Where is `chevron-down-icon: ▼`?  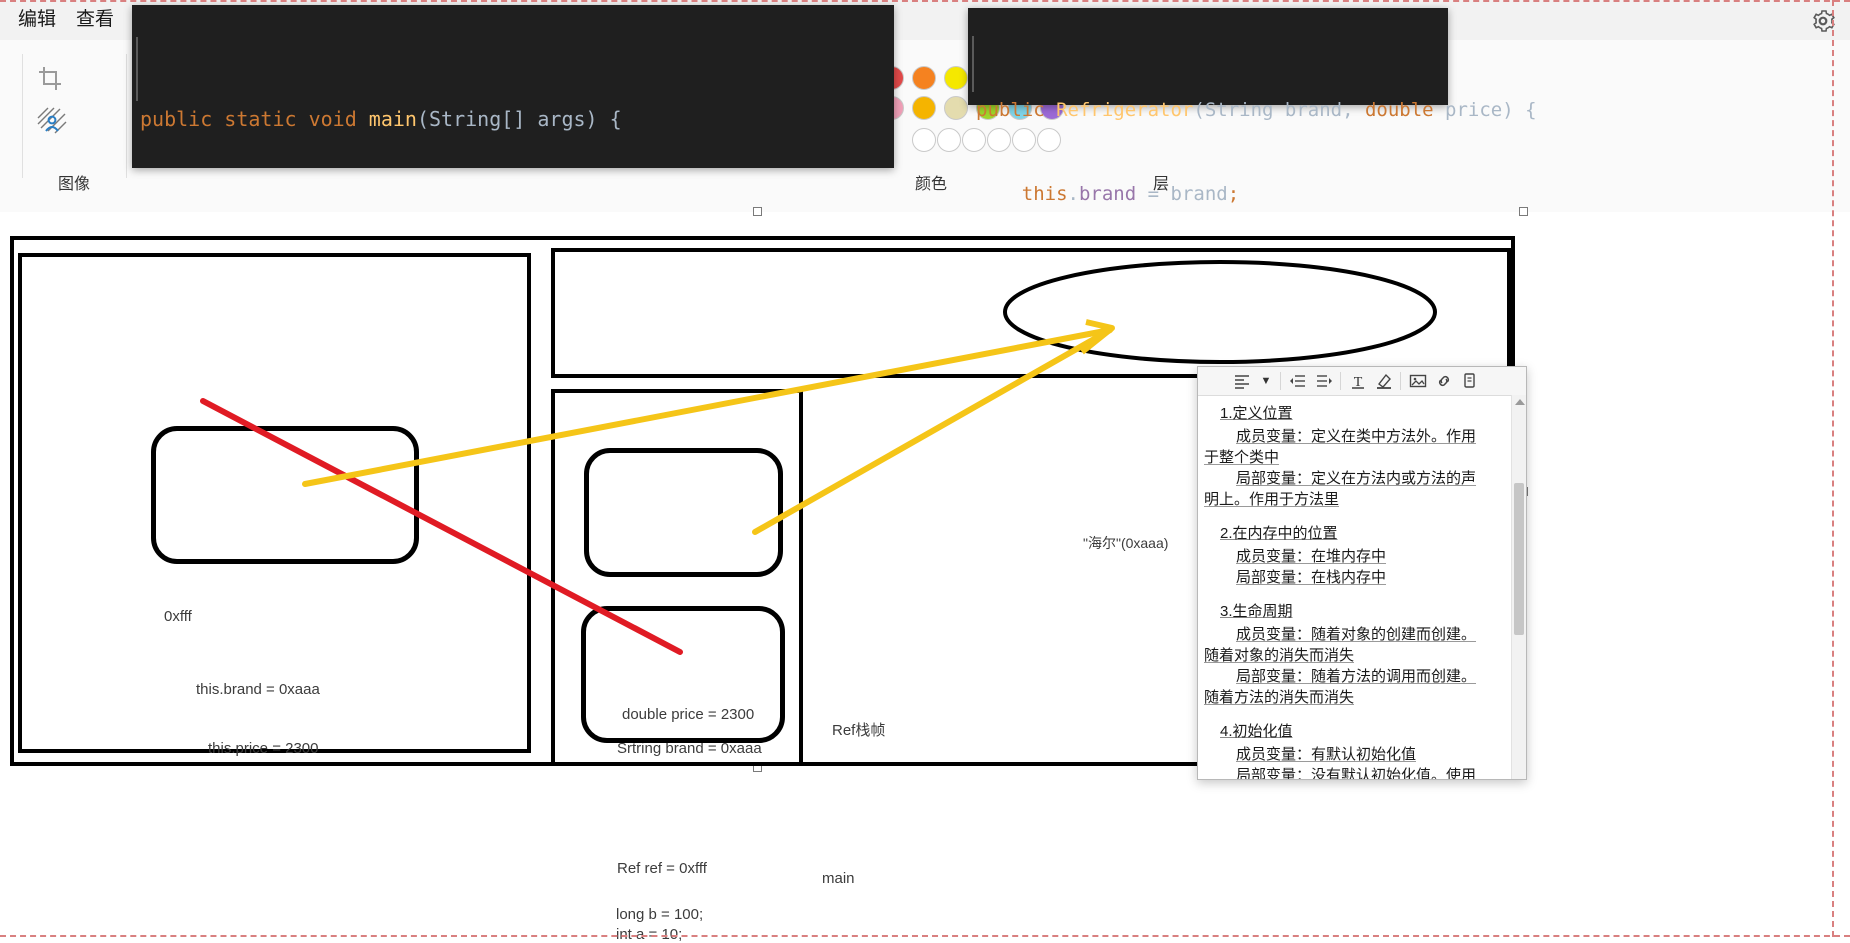
chevron-down-icon: ▼ is located at coordinates (1266, 381).